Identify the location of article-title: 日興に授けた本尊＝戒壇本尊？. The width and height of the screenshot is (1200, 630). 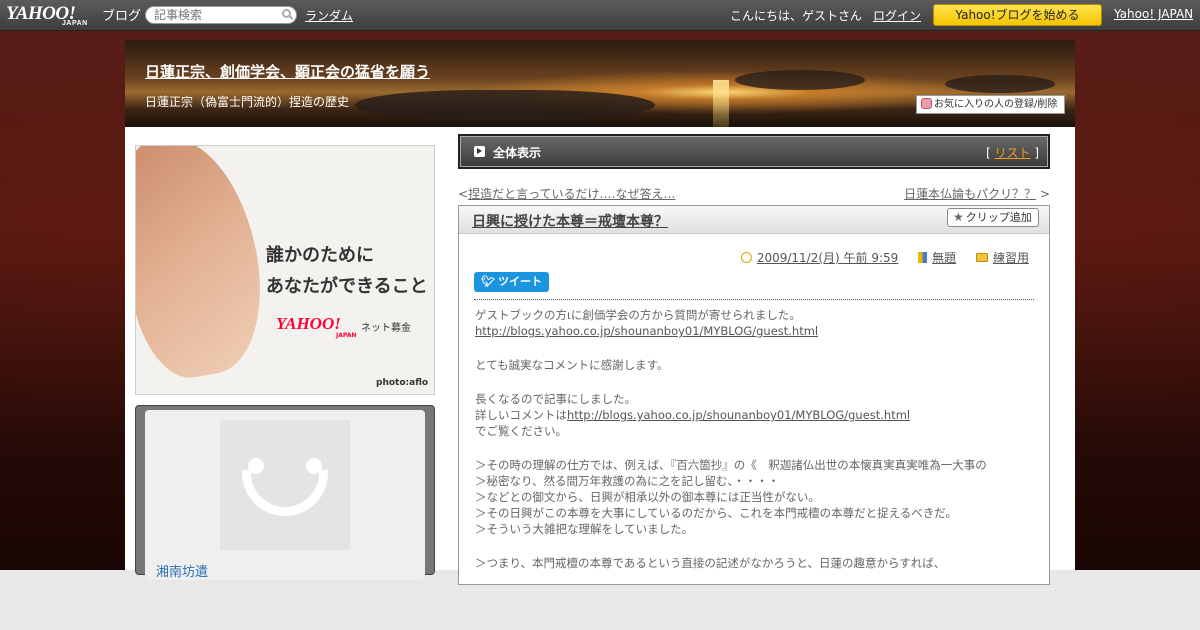
(570, 221).